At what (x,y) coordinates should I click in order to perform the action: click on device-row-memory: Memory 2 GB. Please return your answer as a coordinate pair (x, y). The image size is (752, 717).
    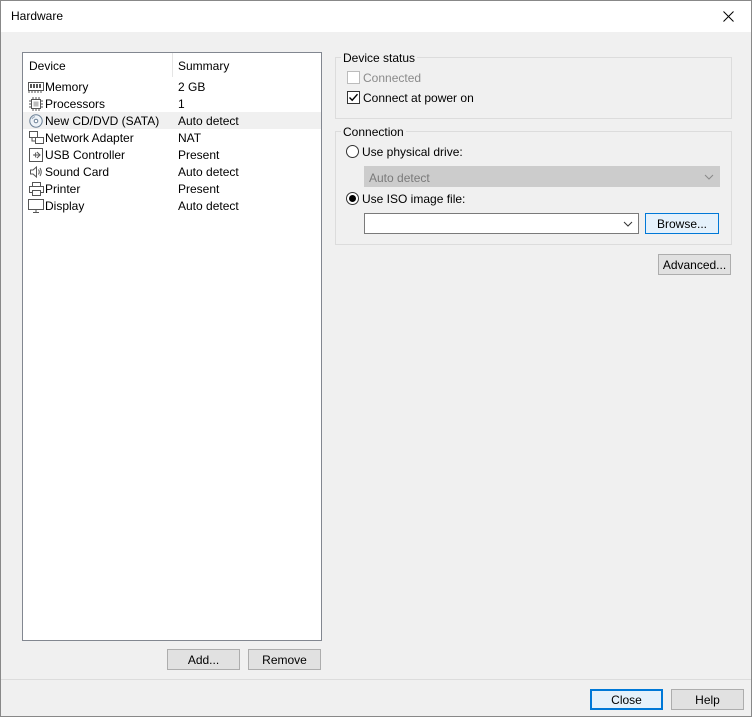
    Looking at the image, I should click on (172, 86).